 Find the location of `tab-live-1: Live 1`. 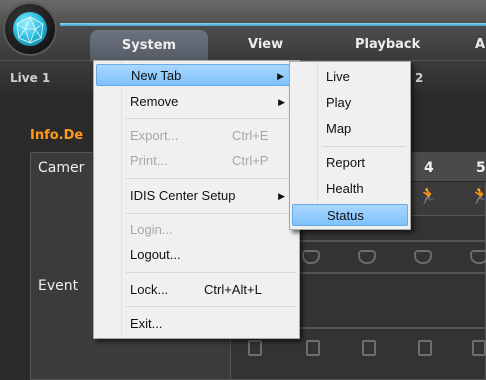

tab-live-1: Live 1 is located at coordinates (30, 78).